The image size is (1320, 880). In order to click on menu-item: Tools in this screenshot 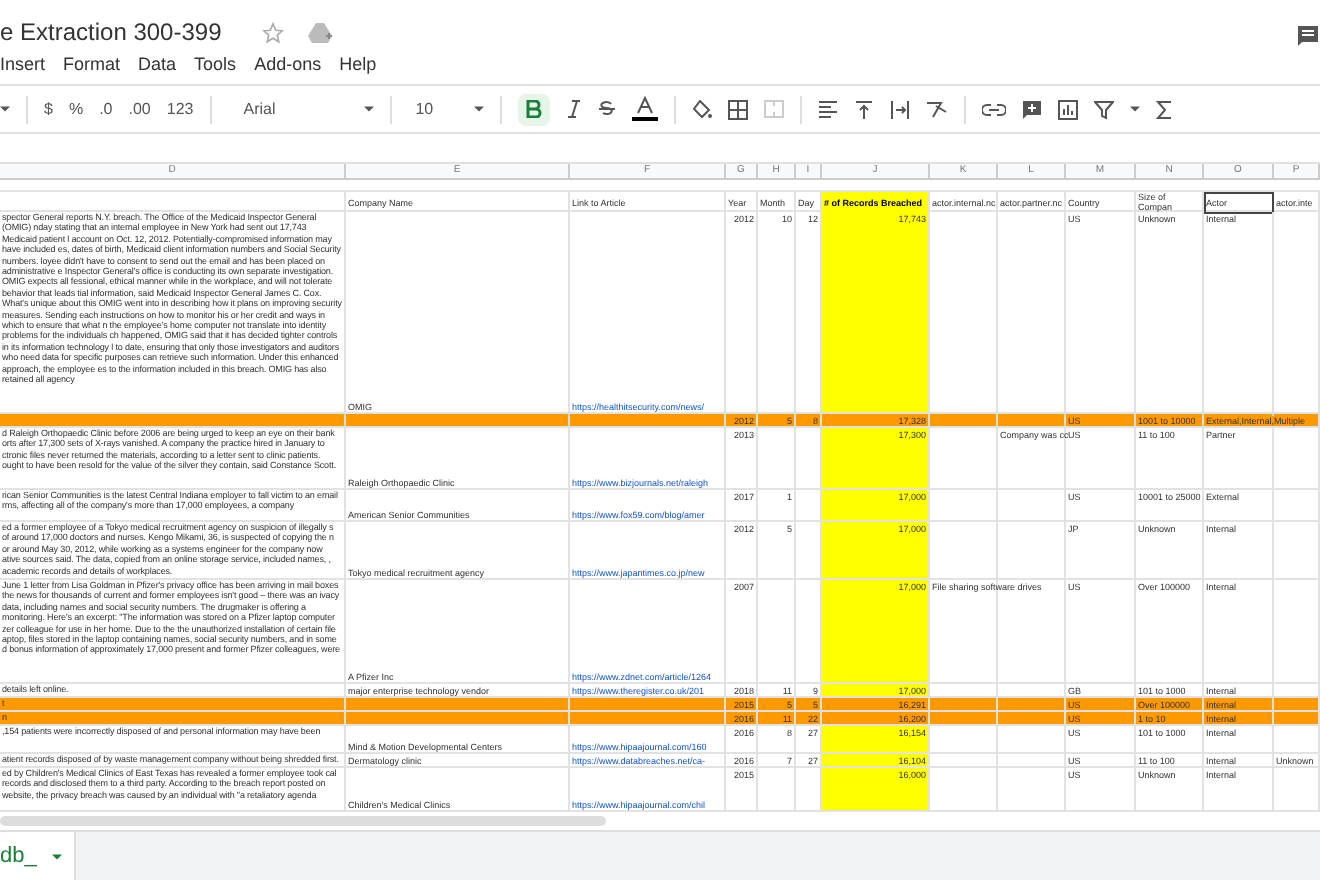, I will do `click(215, 65)`.